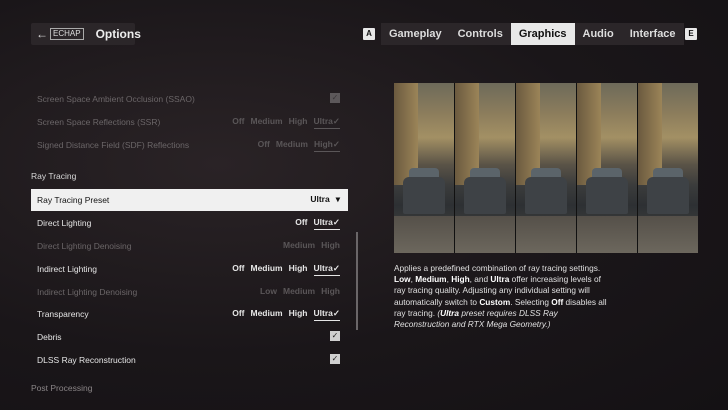 The height and width of the screenshot is (410, 728). Describe the element at coordinates (113, 145) in the screenshot. I see `setting-label: Signed Distance Field (SDF) Reflections` at that location.